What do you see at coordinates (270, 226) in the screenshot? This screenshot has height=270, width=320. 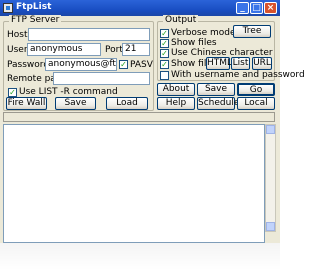 I see `scroll-down-icon` at bounding box center [270, 226].